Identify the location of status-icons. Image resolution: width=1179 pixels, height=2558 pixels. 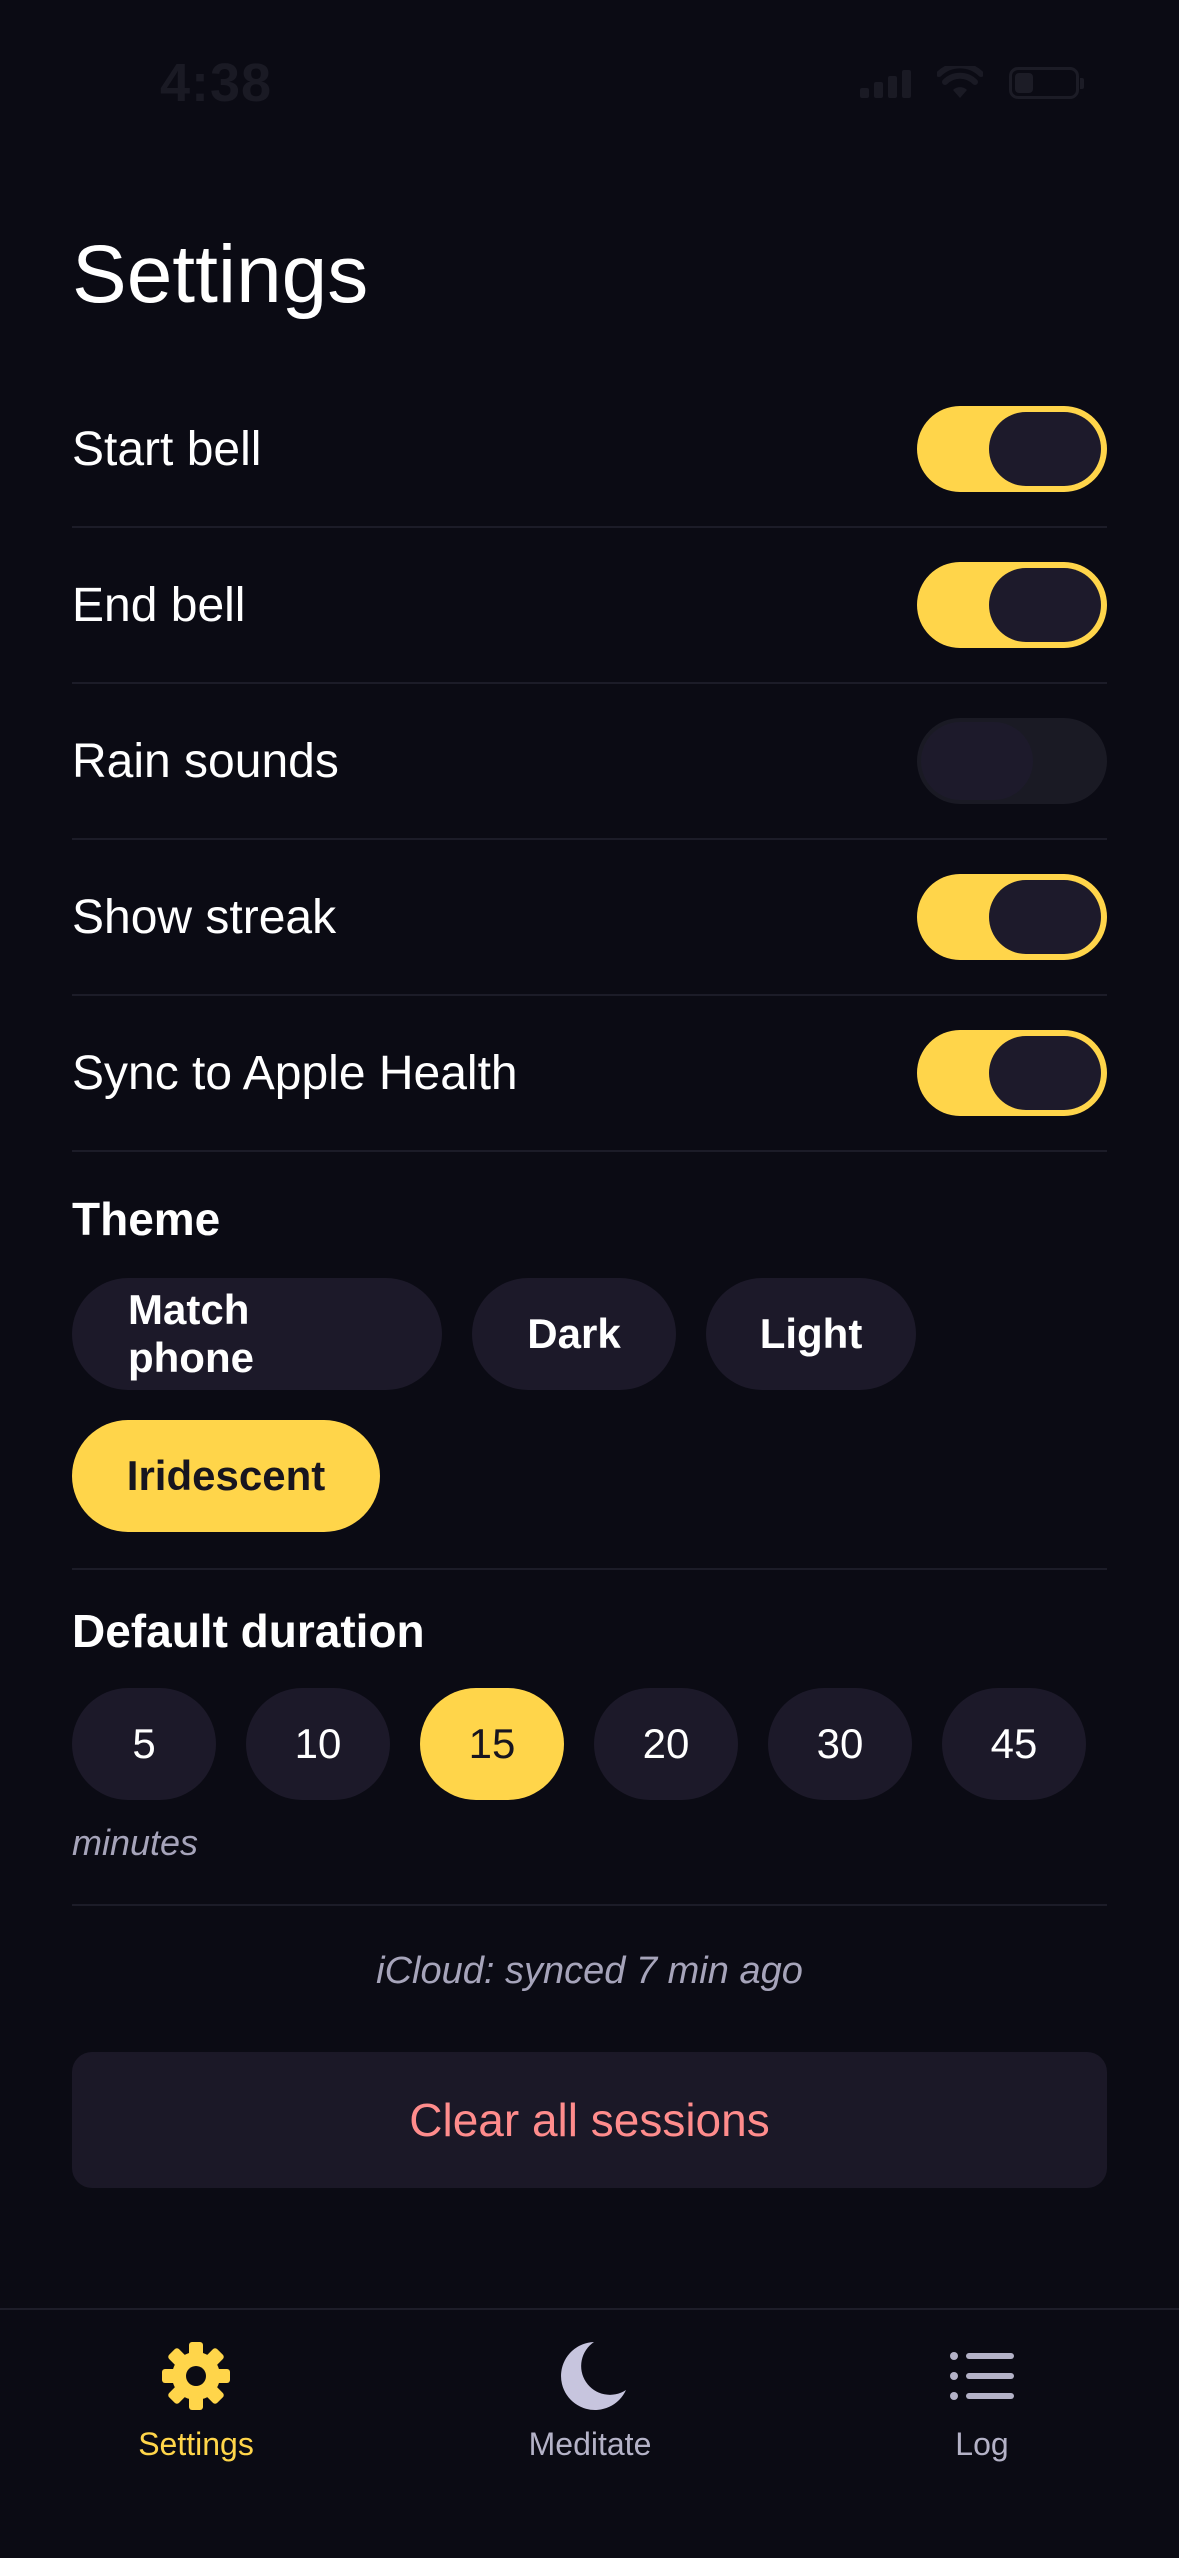
(972, 83).